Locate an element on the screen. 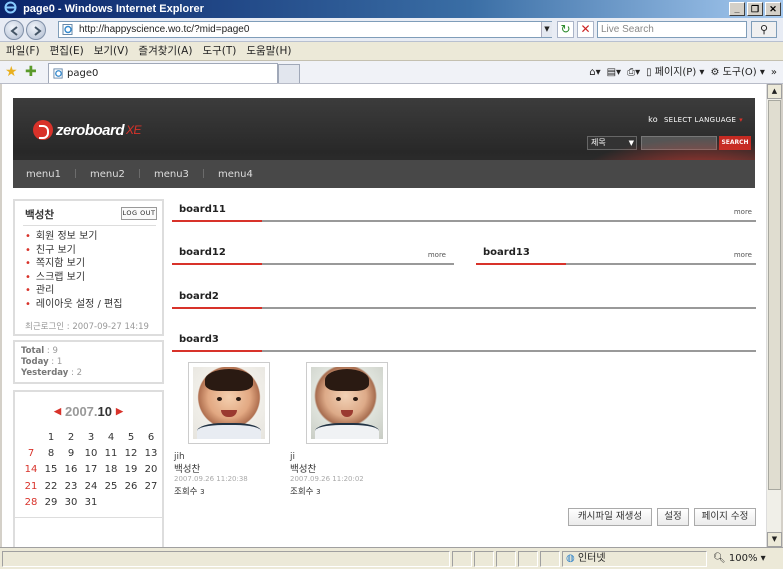  menu-favorites: 즐겨찾기(A) is located at coordinates (165, 51).